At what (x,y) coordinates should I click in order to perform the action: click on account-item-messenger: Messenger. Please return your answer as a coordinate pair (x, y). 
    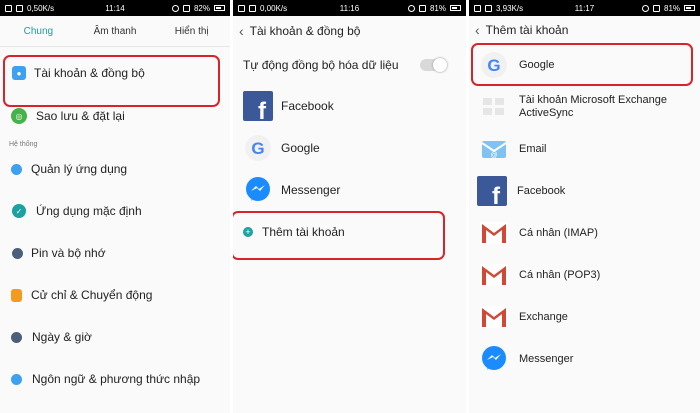
    Looking at the image, I should click on (349, 190).